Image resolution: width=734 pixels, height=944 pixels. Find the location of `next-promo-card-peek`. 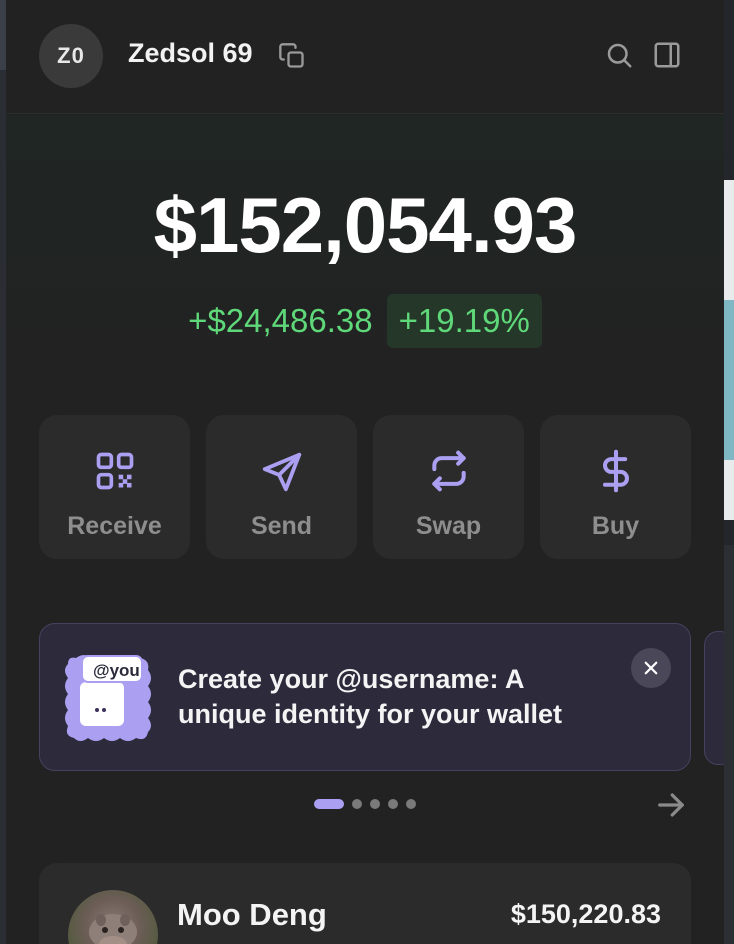

next-promo-card-peek is located at coordinates (714, 698).